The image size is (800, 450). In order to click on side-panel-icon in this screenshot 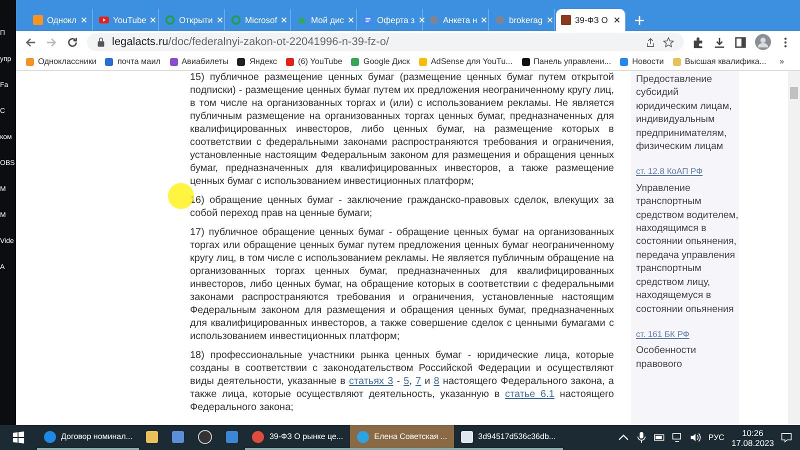, I will do `click(740, 42)`.